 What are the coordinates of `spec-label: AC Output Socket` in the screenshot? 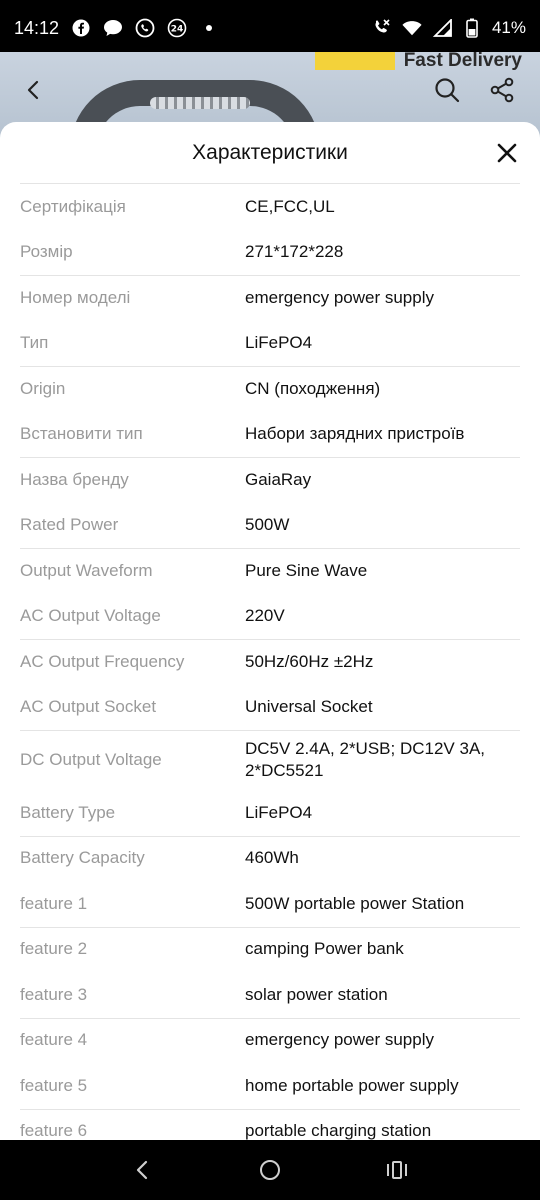 It's located at (88, 707).